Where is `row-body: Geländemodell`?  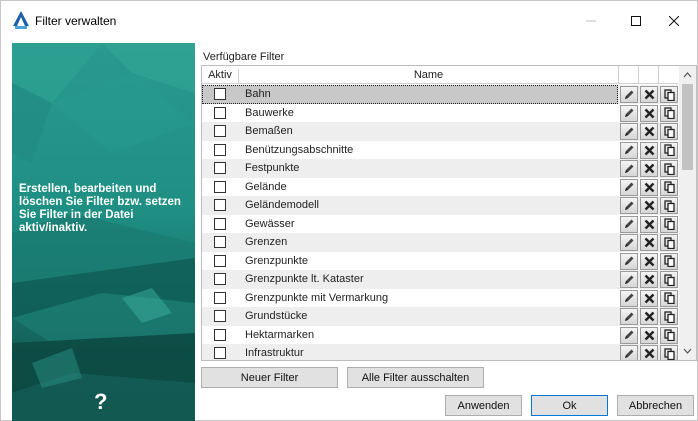 row-body: Geländemodell is located at coordinates (410, 205).